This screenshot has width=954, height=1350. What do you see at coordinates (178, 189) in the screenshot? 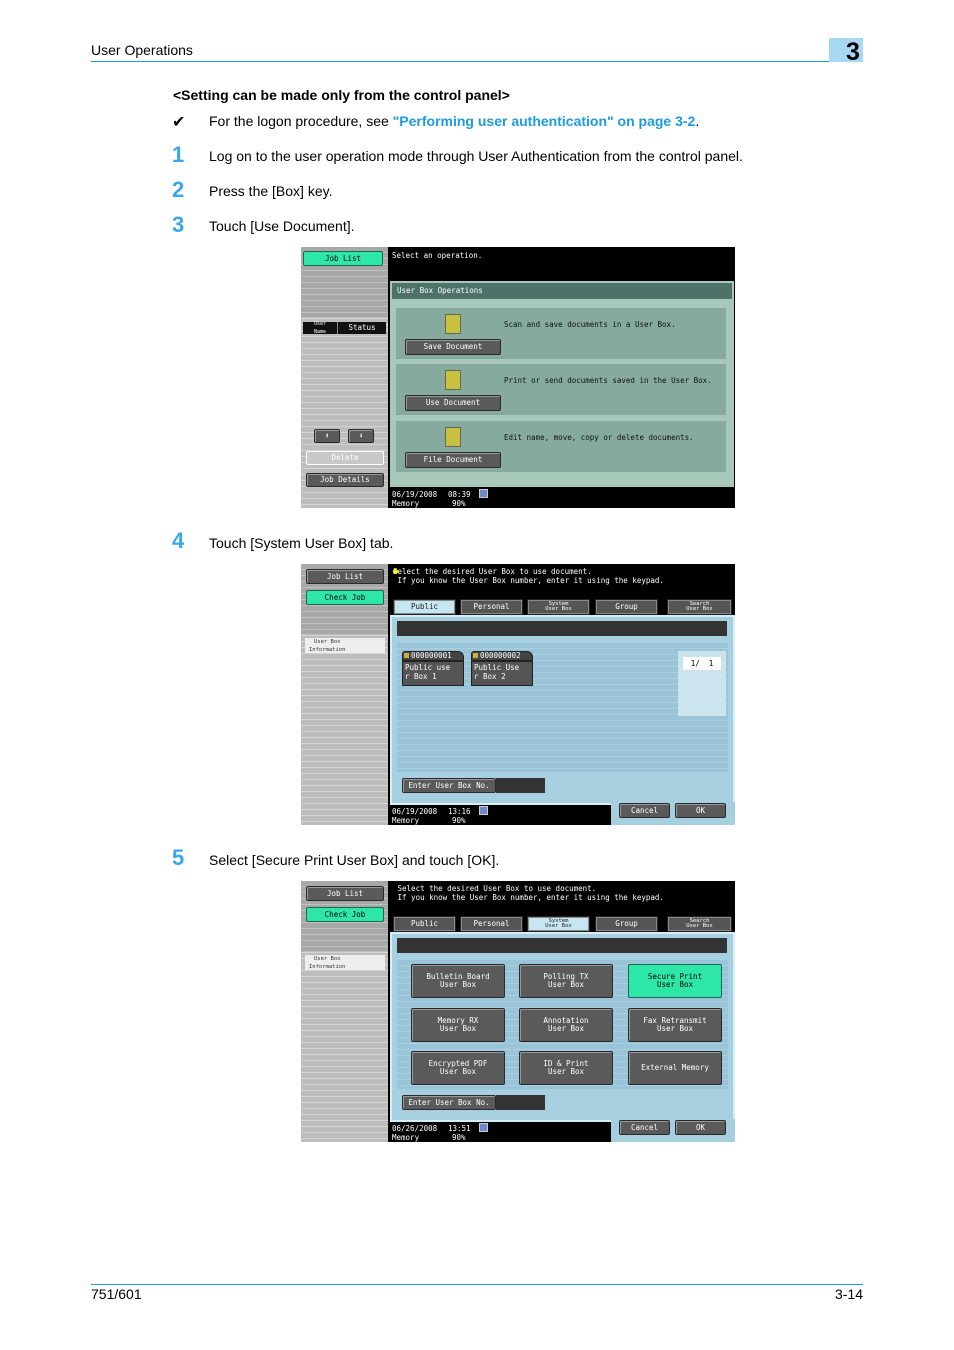
I see `step-number: 2` at bounding box center [178, 189].